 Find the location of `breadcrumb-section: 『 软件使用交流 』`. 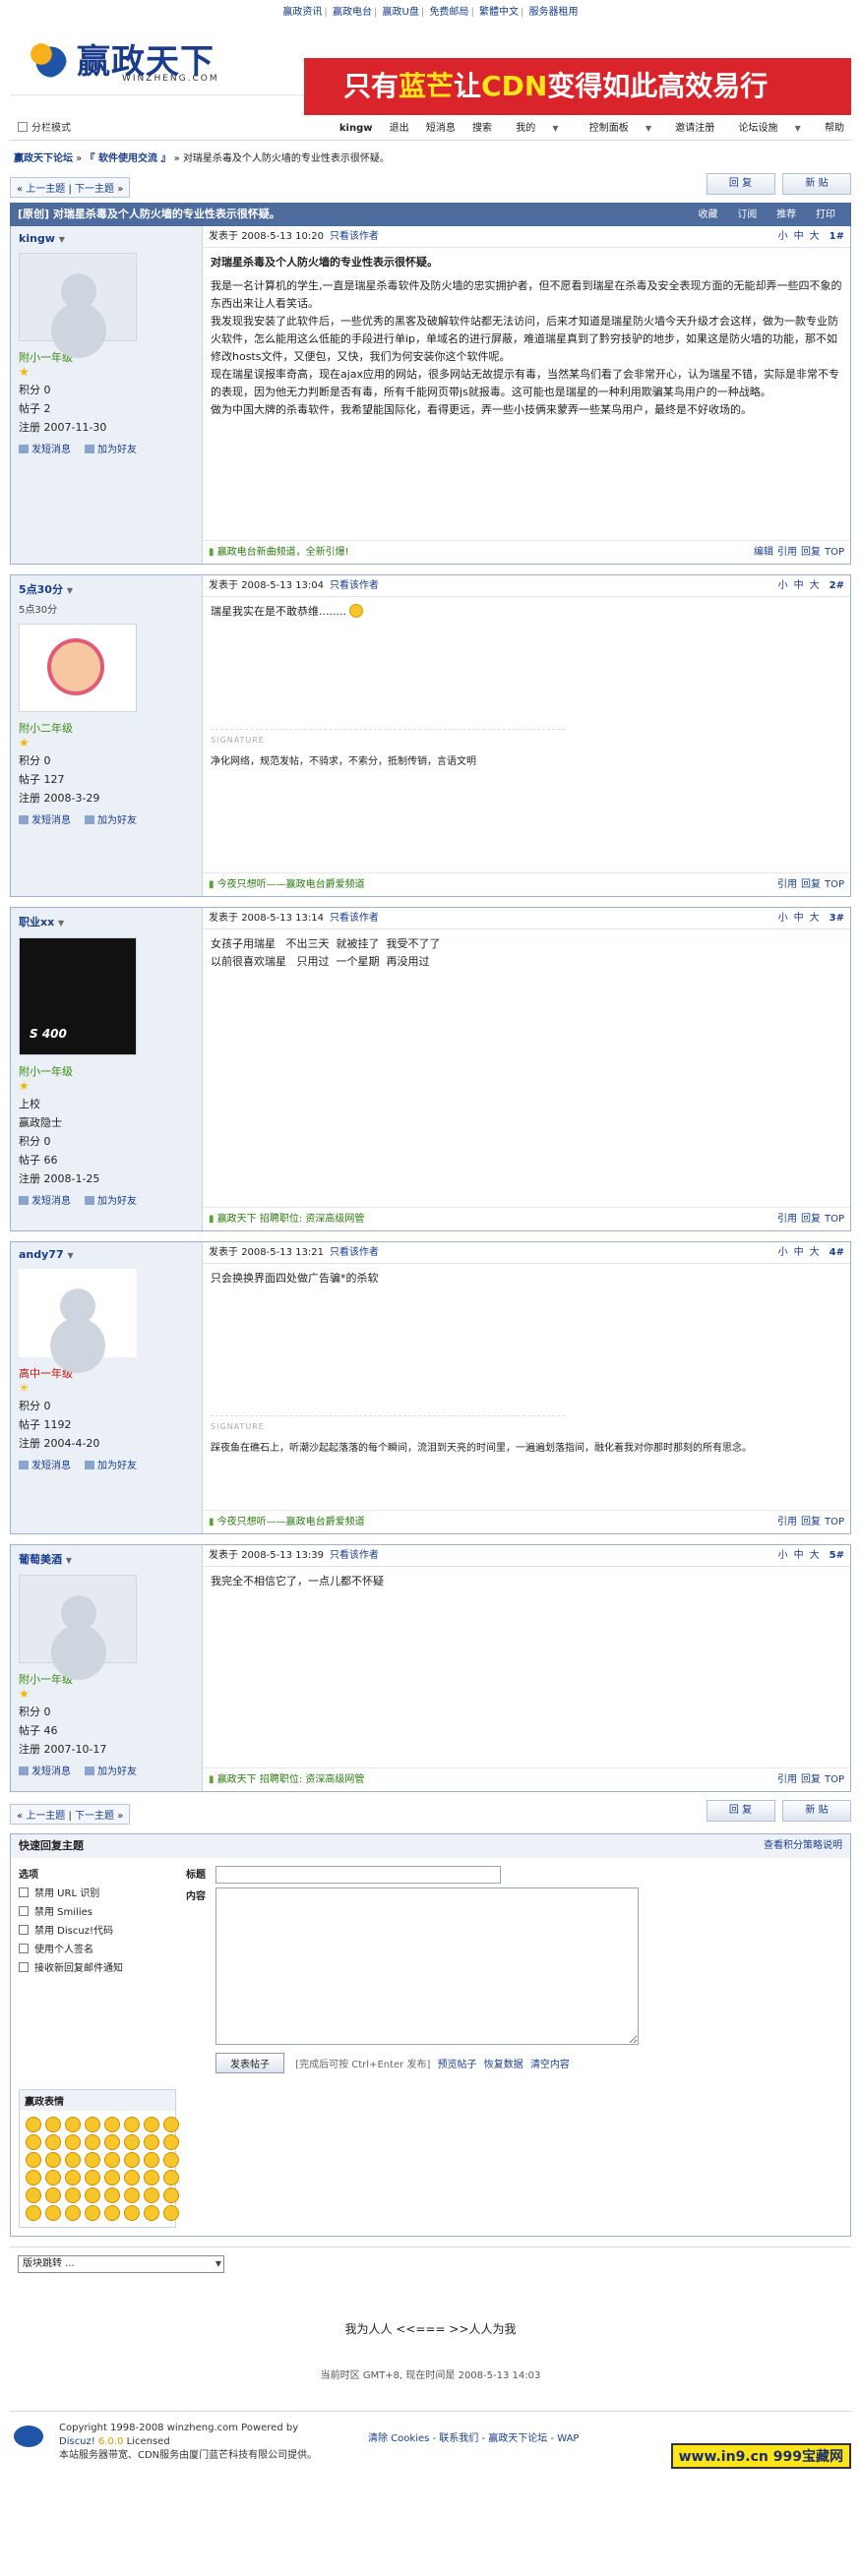

breadcrumb-section: 『 软件使用交流 』 is located at coordinates (128, 158).